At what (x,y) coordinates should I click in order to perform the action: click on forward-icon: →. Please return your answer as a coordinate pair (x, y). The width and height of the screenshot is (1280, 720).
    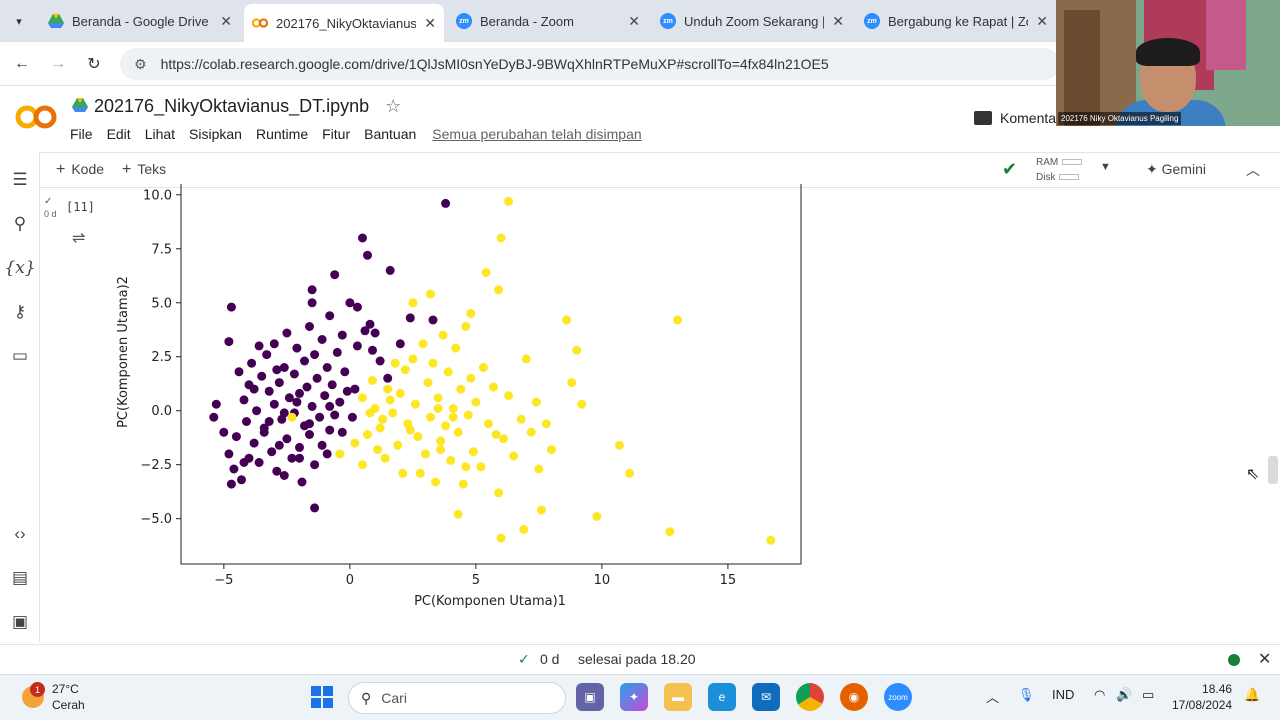
    Looking at the image, I should click on (58, 64).